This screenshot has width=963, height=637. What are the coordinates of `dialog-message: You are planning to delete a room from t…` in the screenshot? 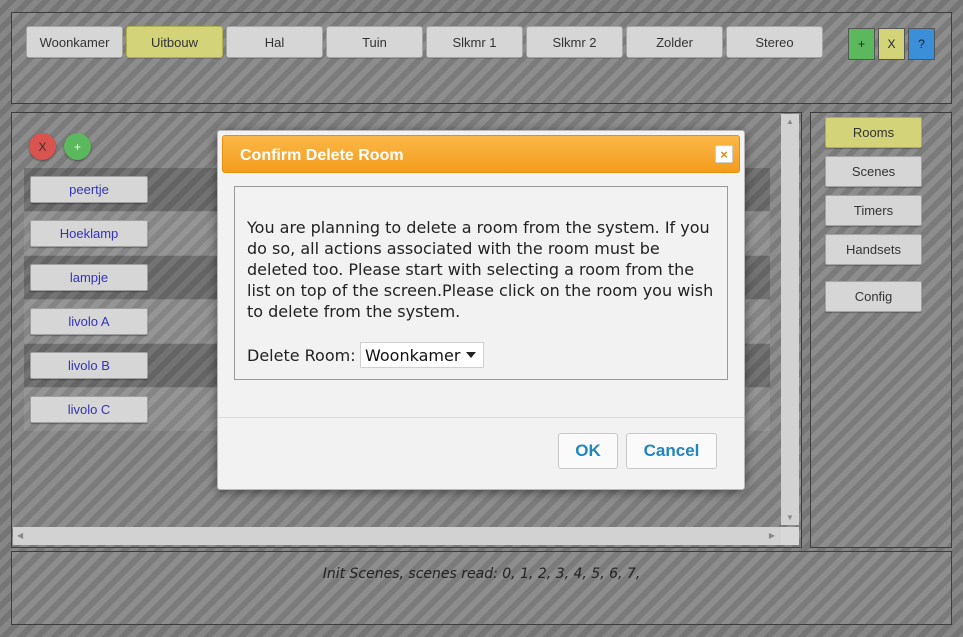 It's located at (480, 269).